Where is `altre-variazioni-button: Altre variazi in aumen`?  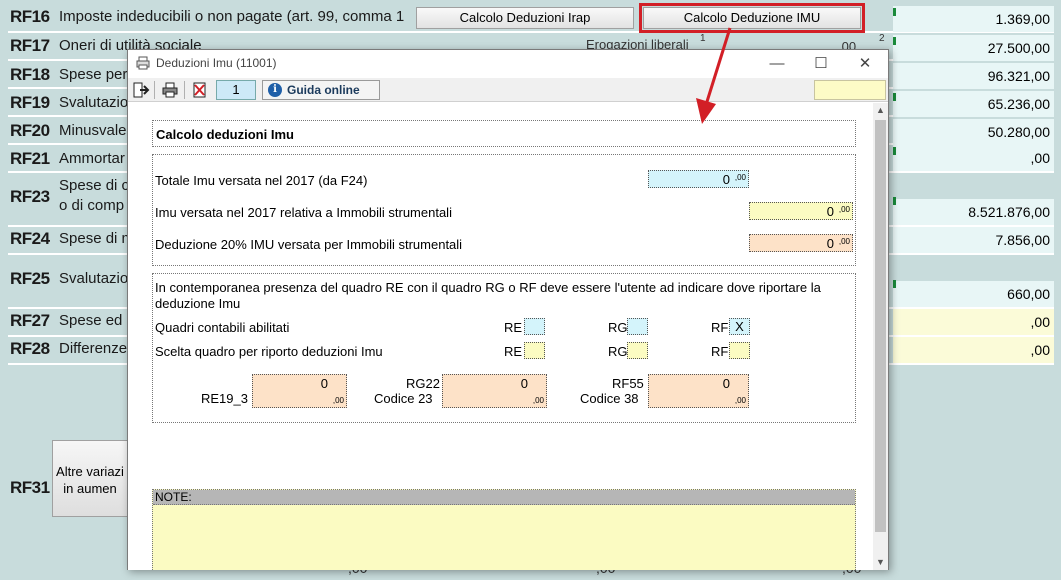
altre-variazioni-button: Altre variazi in aumen is located at coordinates (90, 478).